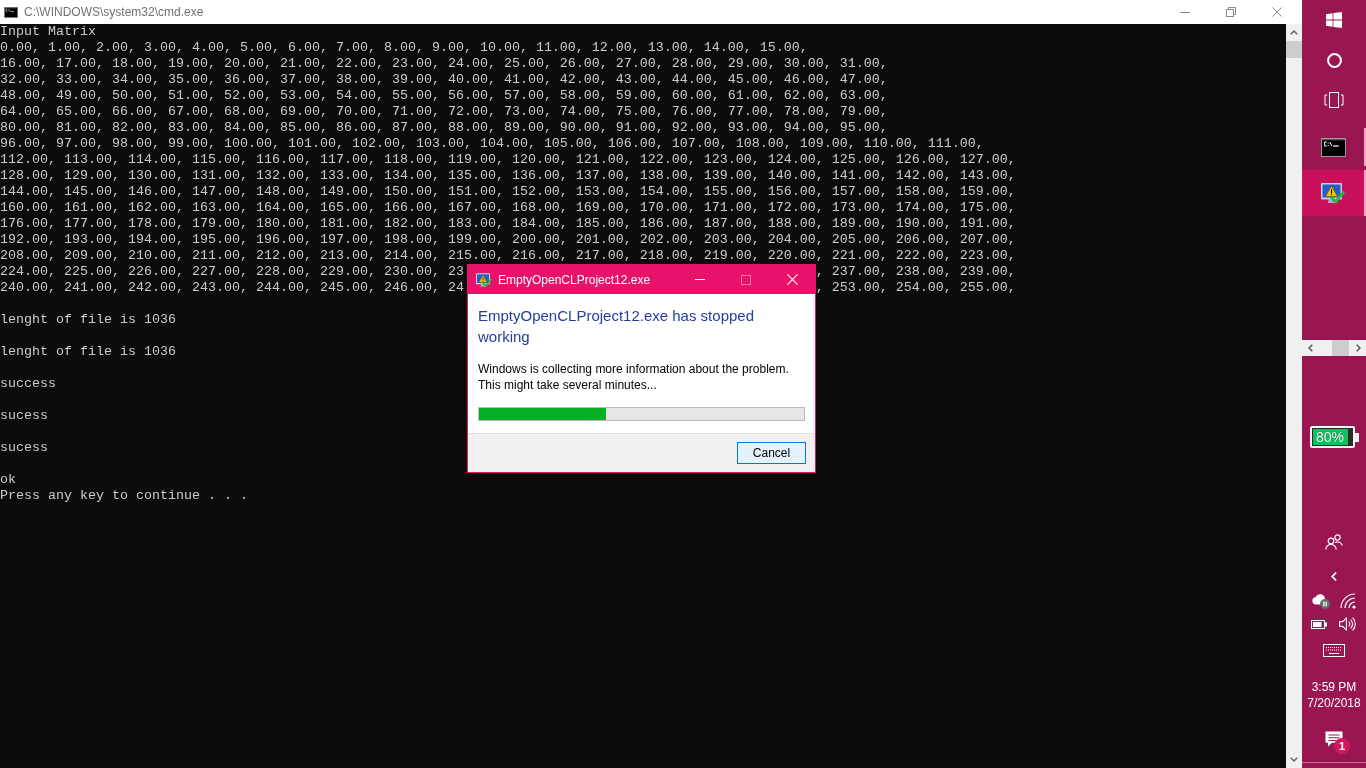 The height and width of the screenshot is (768, 1366). I want to click on clock-time: 3:59 PM, so click(1334, 687).